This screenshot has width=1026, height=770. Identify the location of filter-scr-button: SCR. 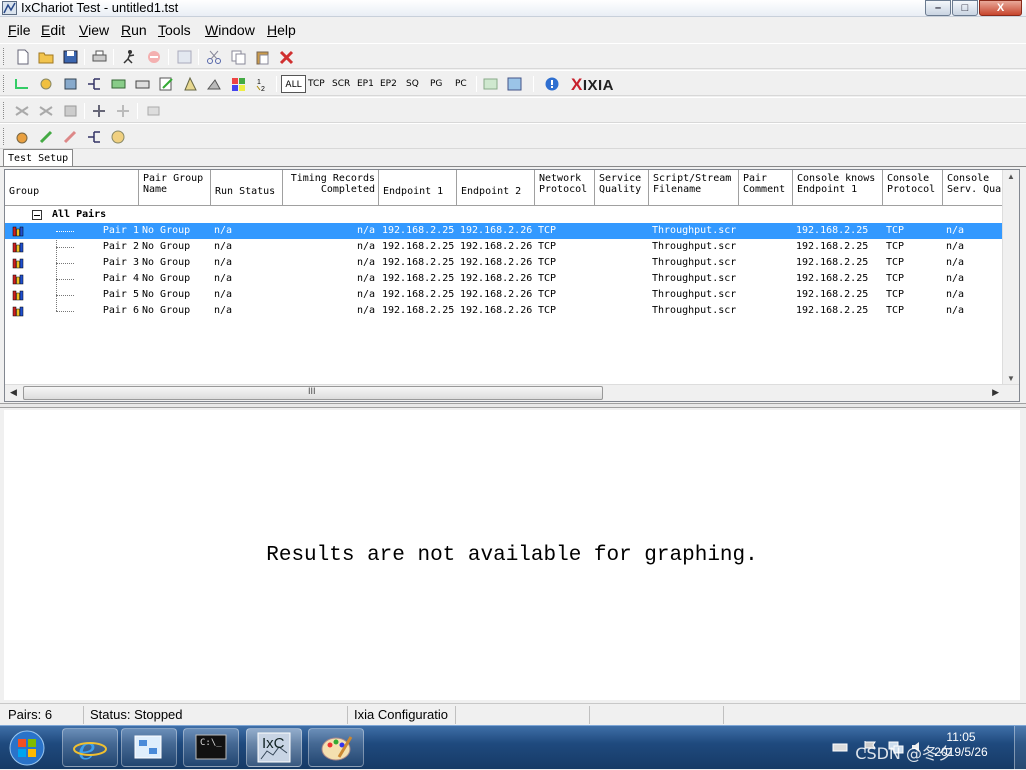
(341, 84).